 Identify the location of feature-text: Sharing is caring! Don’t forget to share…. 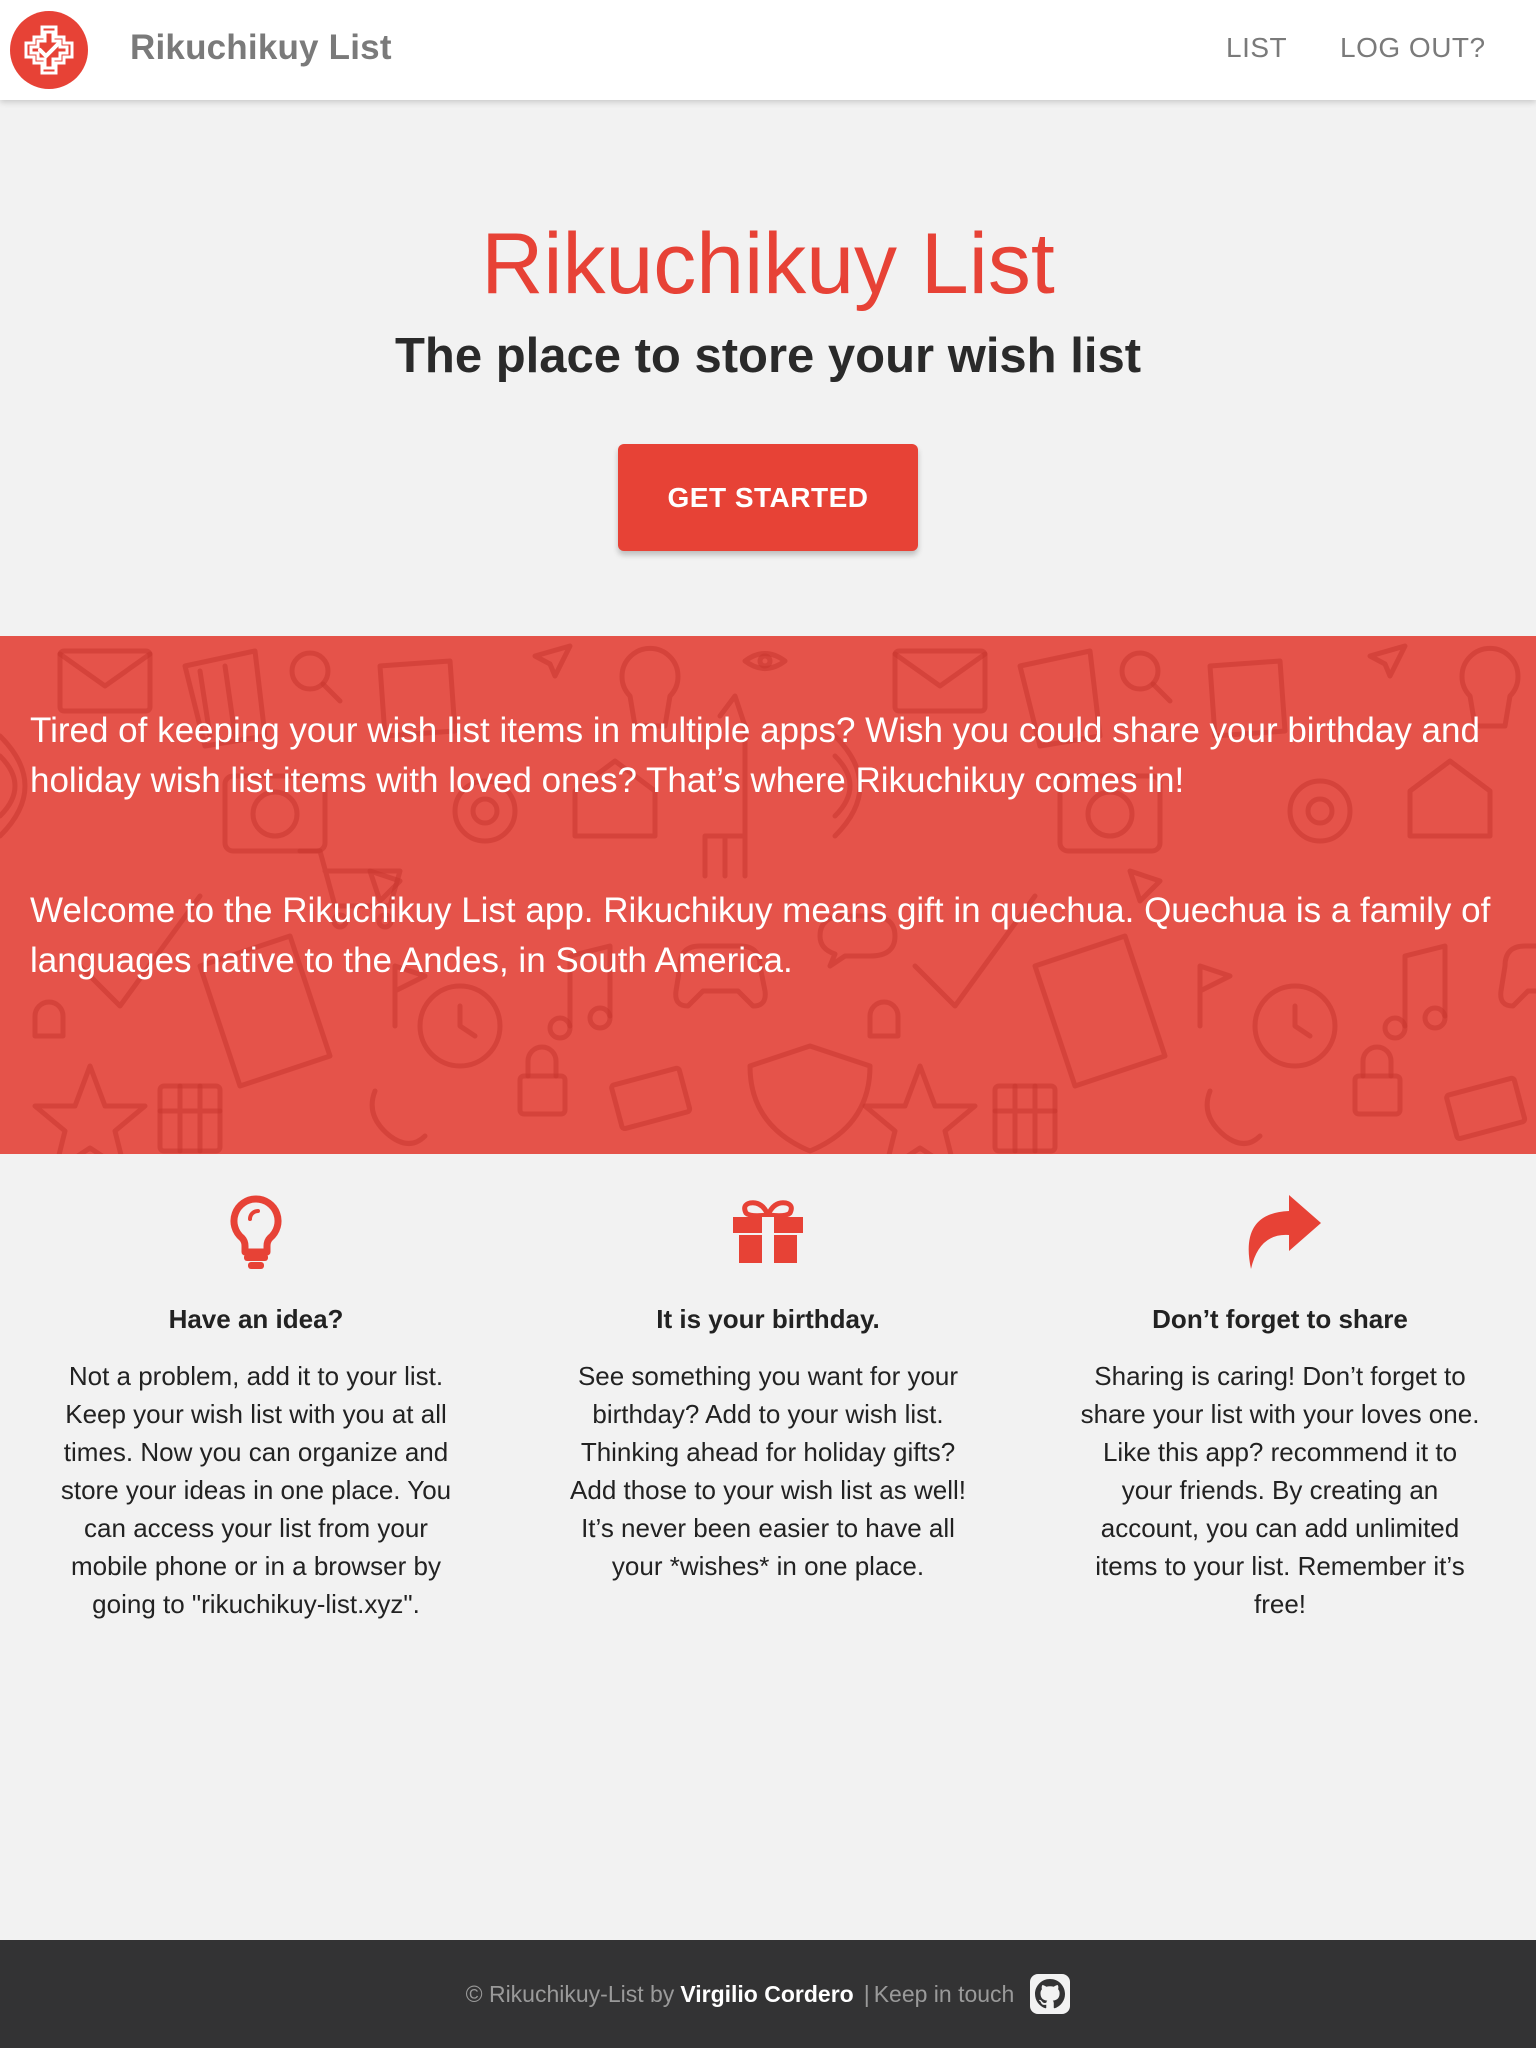
(1280, 1490).